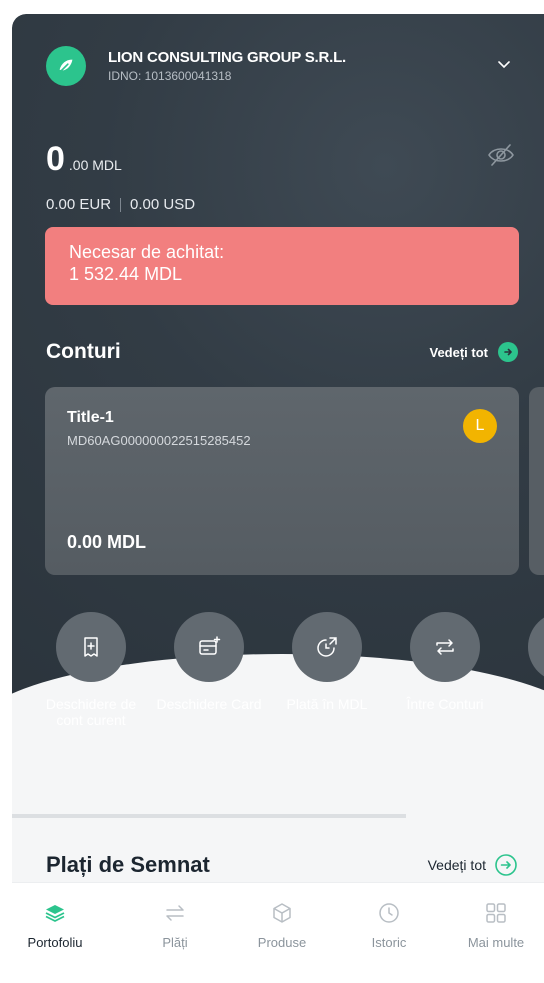 The height and width of the screenshot is (983, 544). What do you see at coordinates (95, 165) in the screenshot?
I see `balance-decimals: .00 MDL` at bounding box center [95, 165].